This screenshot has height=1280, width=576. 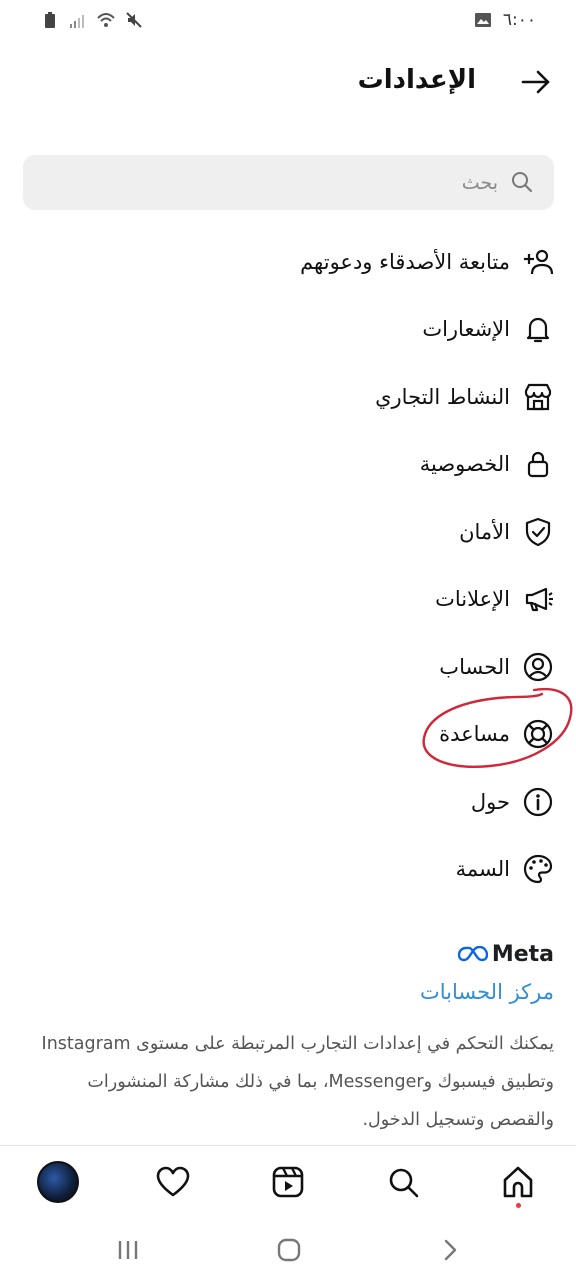 I want to click on status-icons-left, so click(x=92, y=20).